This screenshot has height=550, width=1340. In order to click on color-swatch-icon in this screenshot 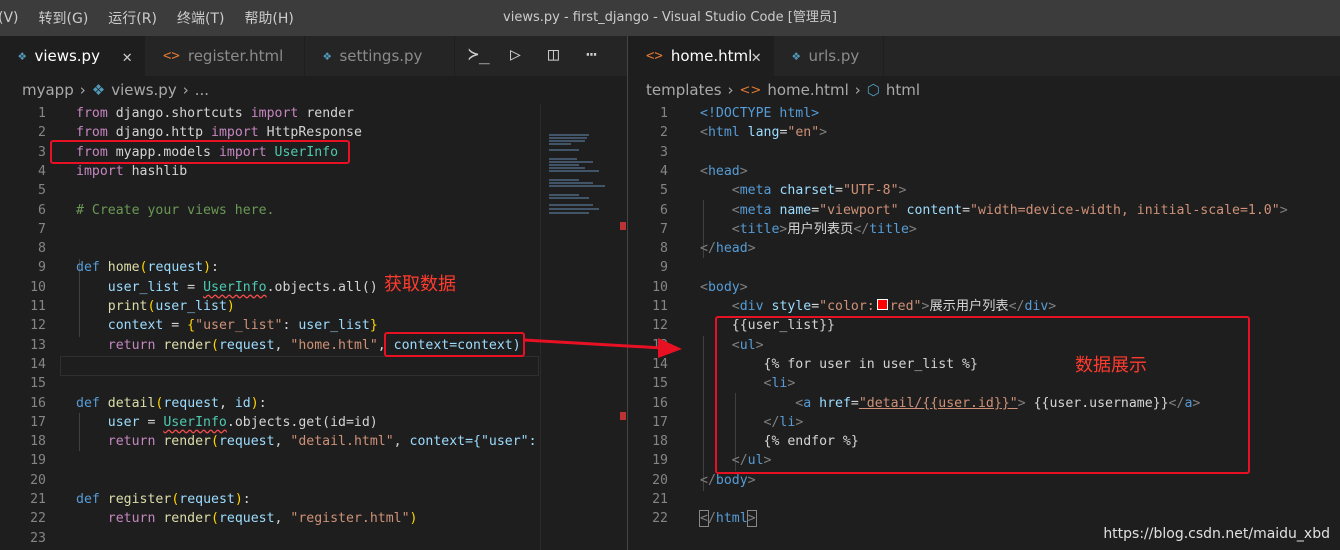, I will do `click(882, 304)`.